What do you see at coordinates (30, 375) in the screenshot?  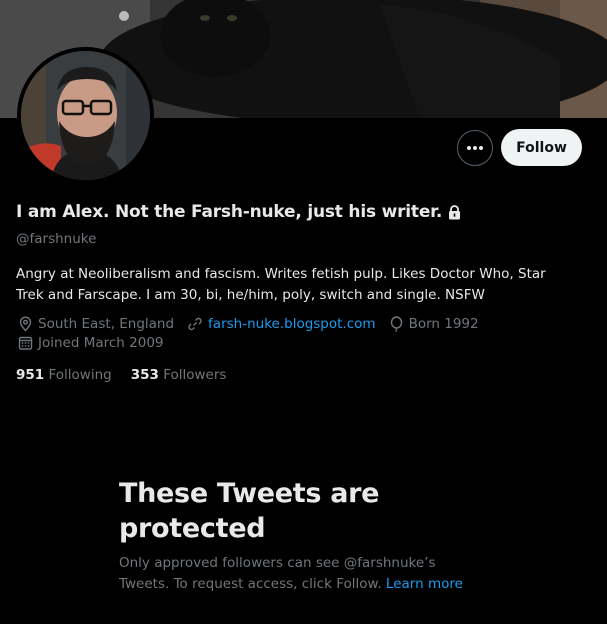 I see `following-count: 951` at bounding box center [30, 375].